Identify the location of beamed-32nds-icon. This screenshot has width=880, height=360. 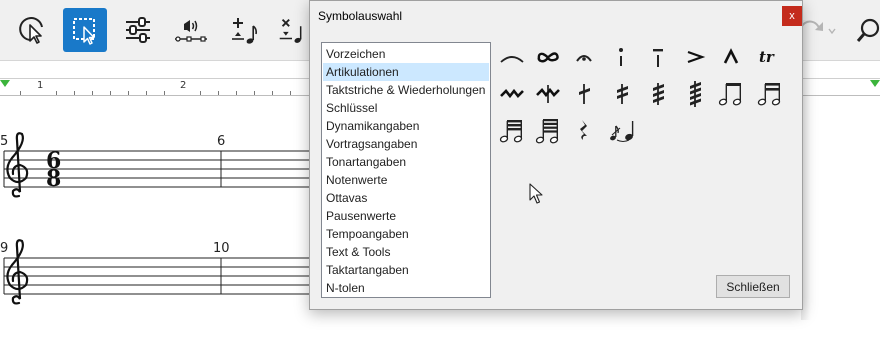
(512, 131).